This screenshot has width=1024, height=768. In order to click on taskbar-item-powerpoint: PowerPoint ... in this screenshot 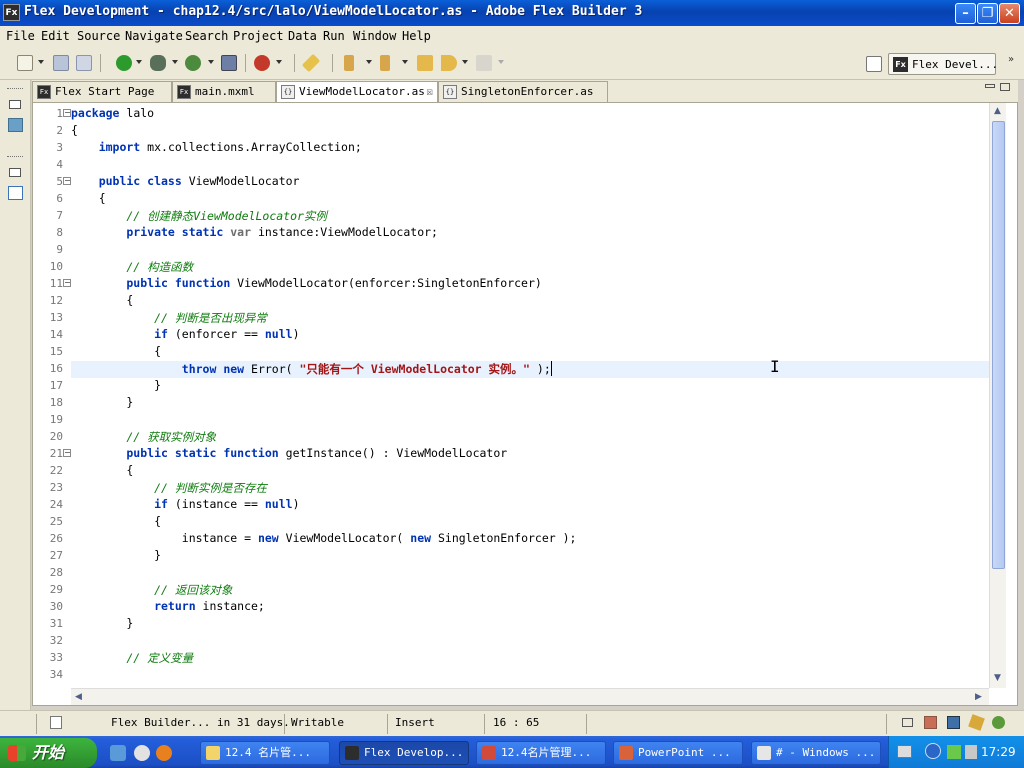, I will do `click(678, 753)`.